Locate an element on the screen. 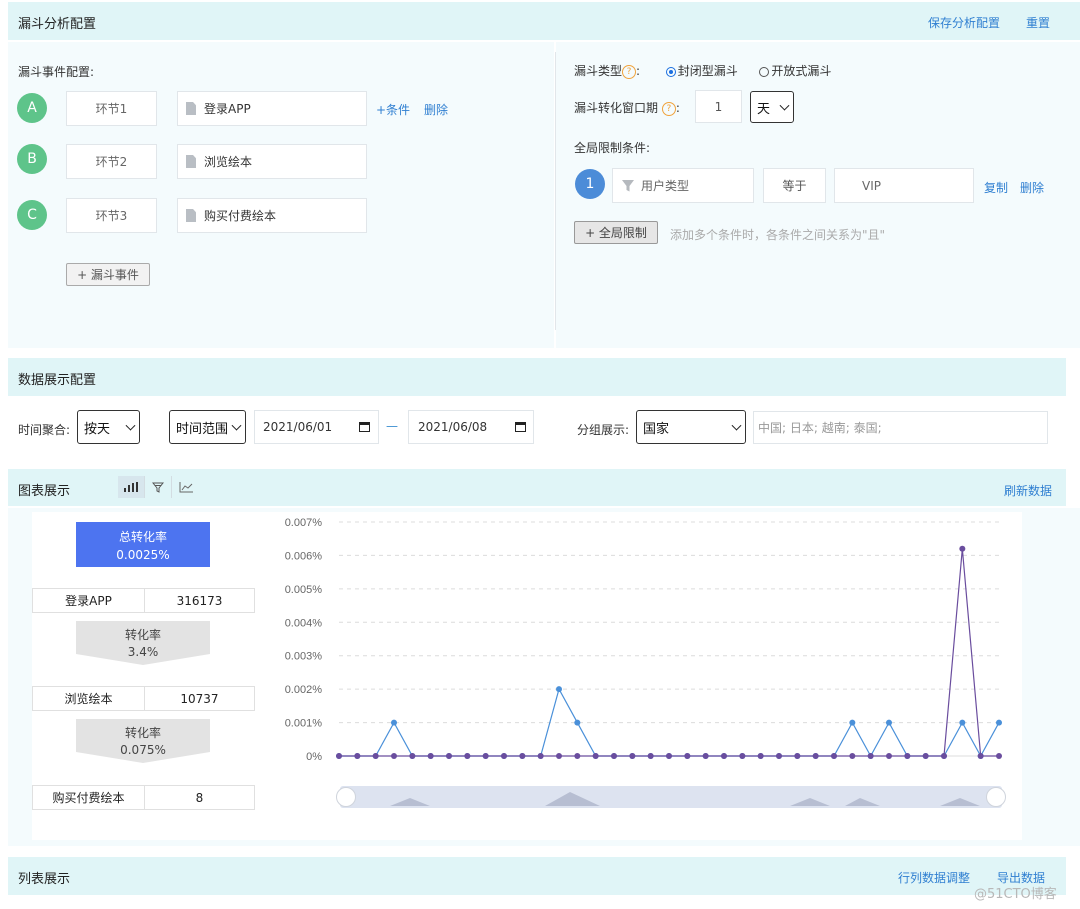  y-tick-label: 0.005% is located at coordinates (304, 590).